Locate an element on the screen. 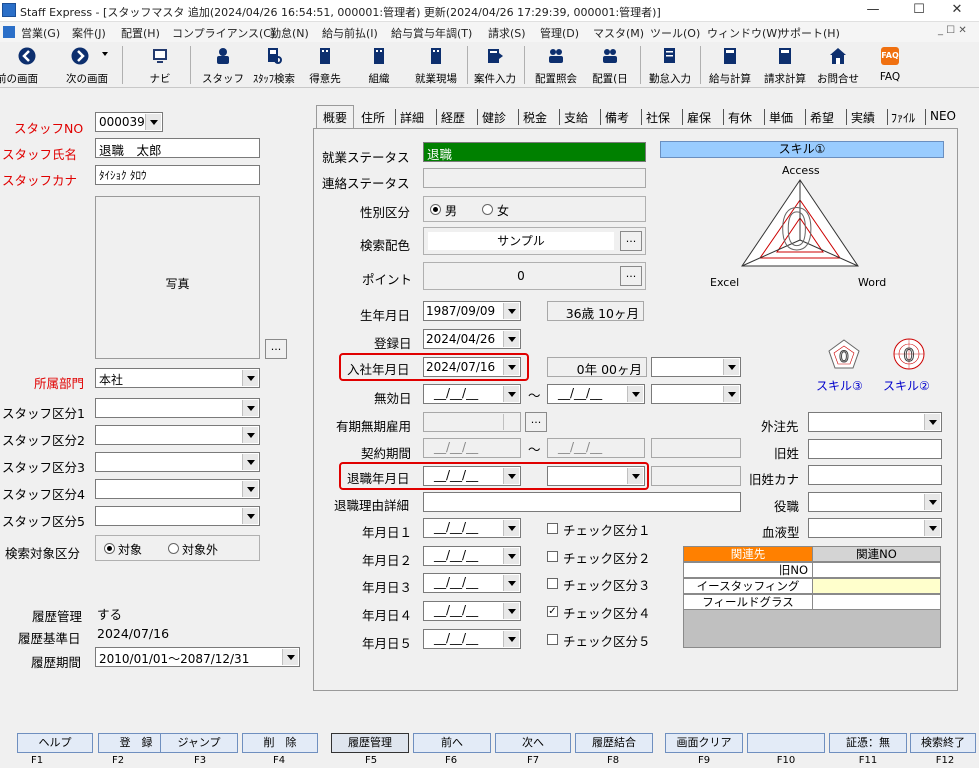 The height and width of the screenshot is (768, 979). check3-box is located at coordinates (552, 583).